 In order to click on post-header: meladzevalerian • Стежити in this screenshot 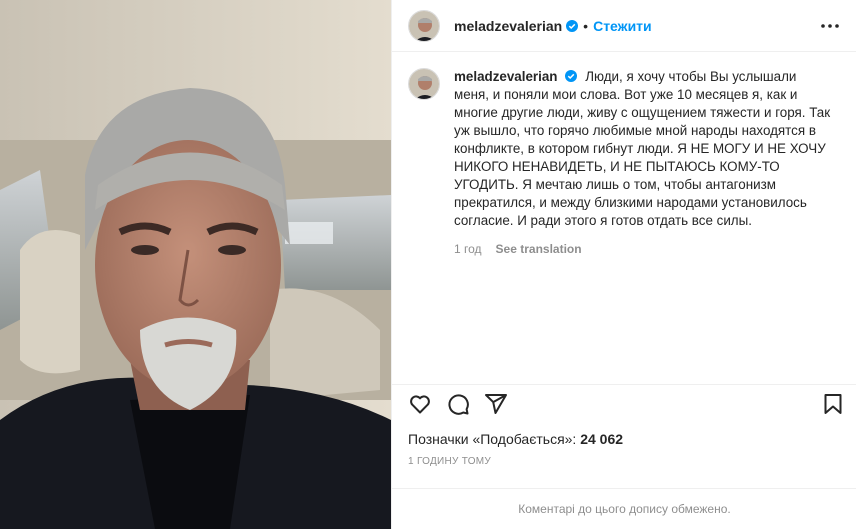, I will do `click(624, 26)`.